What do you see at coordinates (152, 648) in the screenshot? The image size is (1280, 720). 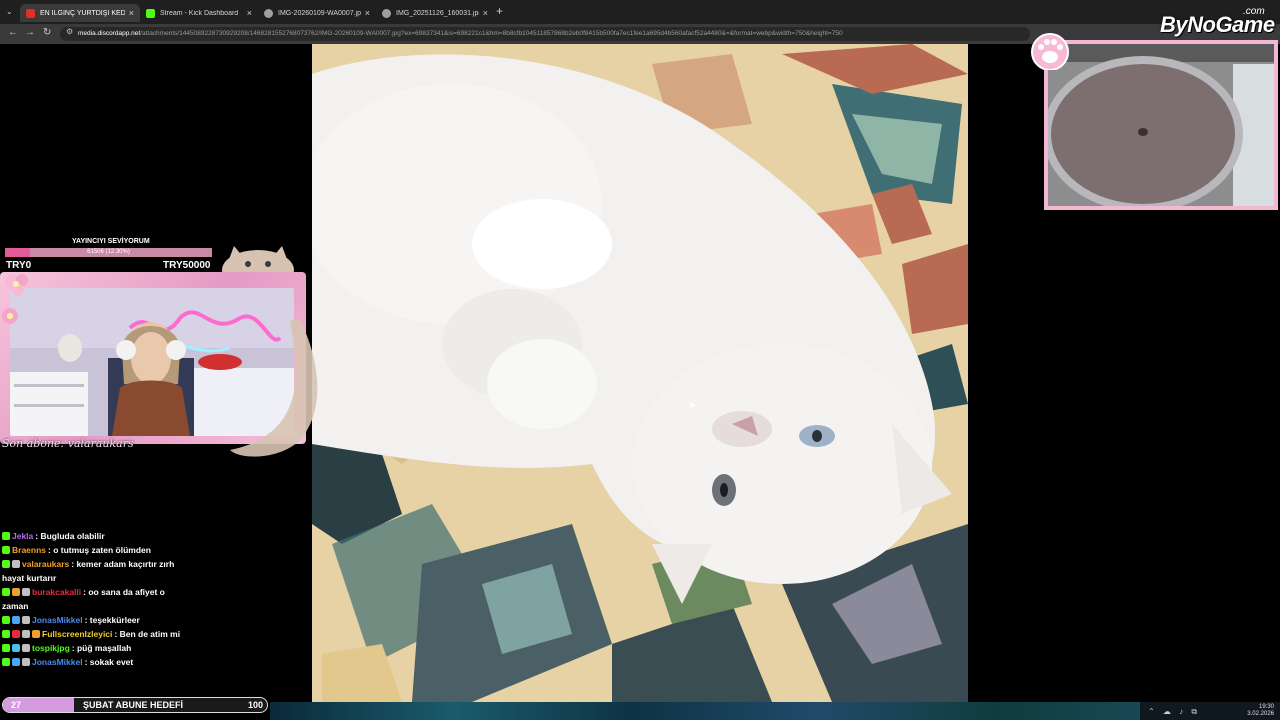 I see `chat-message: tospikjpg: püğ maşallah` at bounding box center [152, 648].